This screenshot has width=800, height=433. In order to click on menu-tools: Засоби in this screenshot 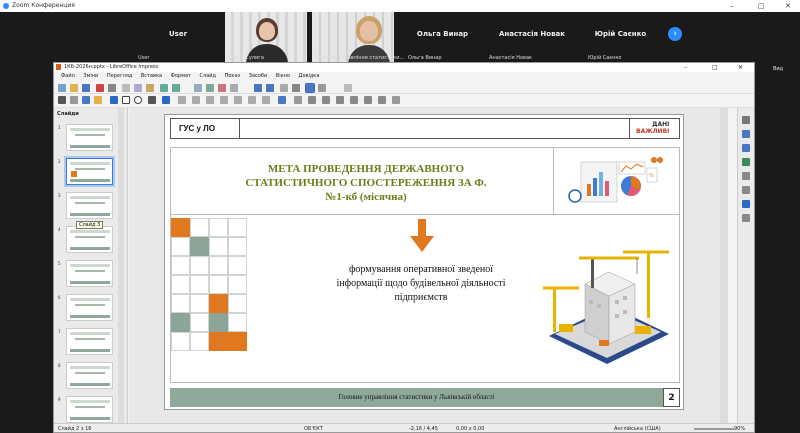, I will do `click(258, 76)`.